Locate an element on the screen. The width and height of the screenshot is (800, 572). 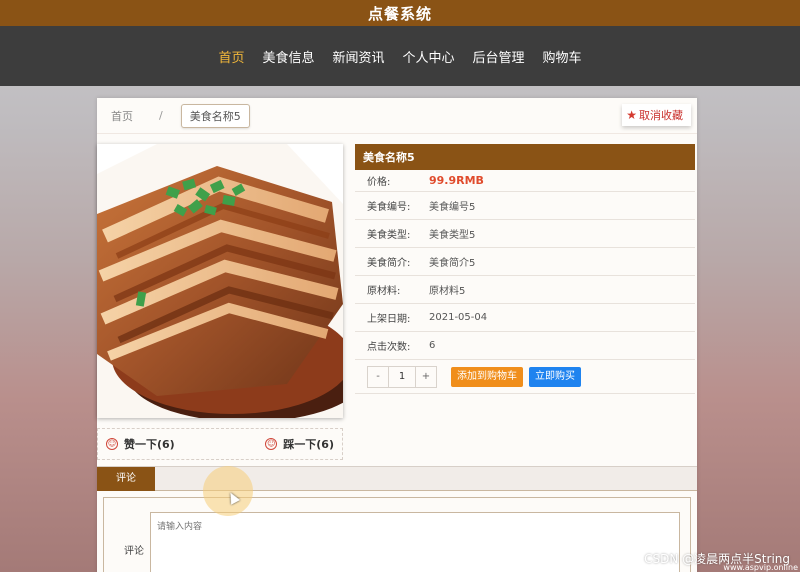
comments-section: 评论 评论 is located at coordinates (397, 519).